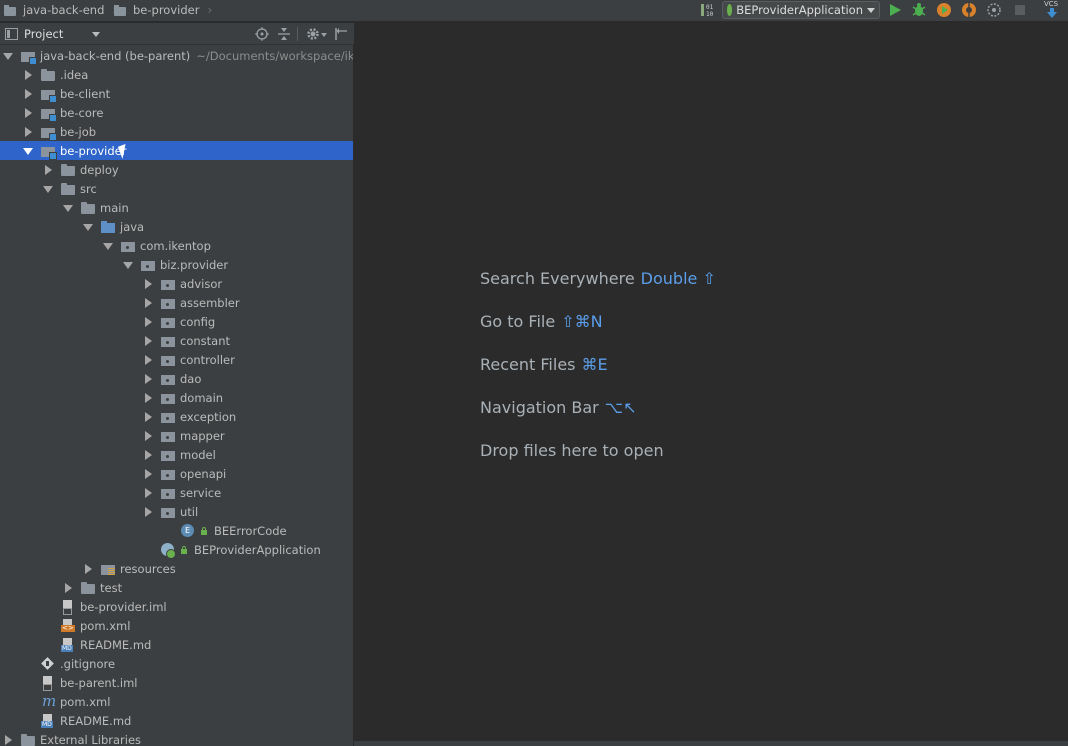  Describe the element at coordinates (919, 10) in the screenshot. I see `debug-icon` at that location.